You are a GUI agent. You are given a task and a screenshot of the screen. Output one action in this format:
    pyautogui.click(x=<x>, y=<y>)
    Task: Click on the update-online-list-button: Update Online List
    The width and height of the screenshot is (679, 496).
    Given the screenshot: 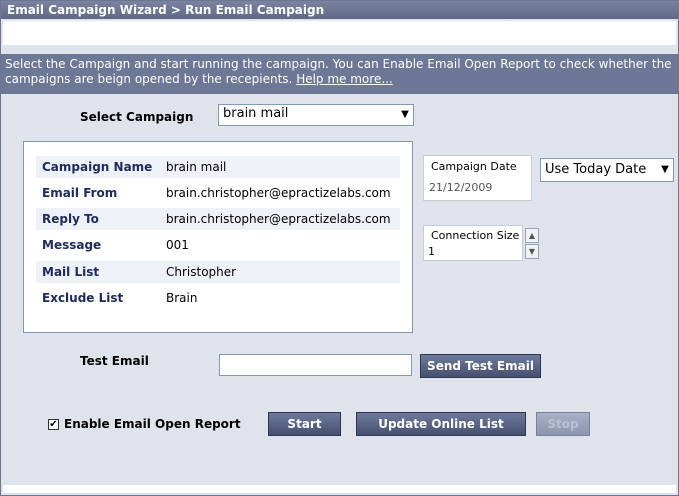 What is the action you would take?
    pyautogui.click(x=441, y=424)
    